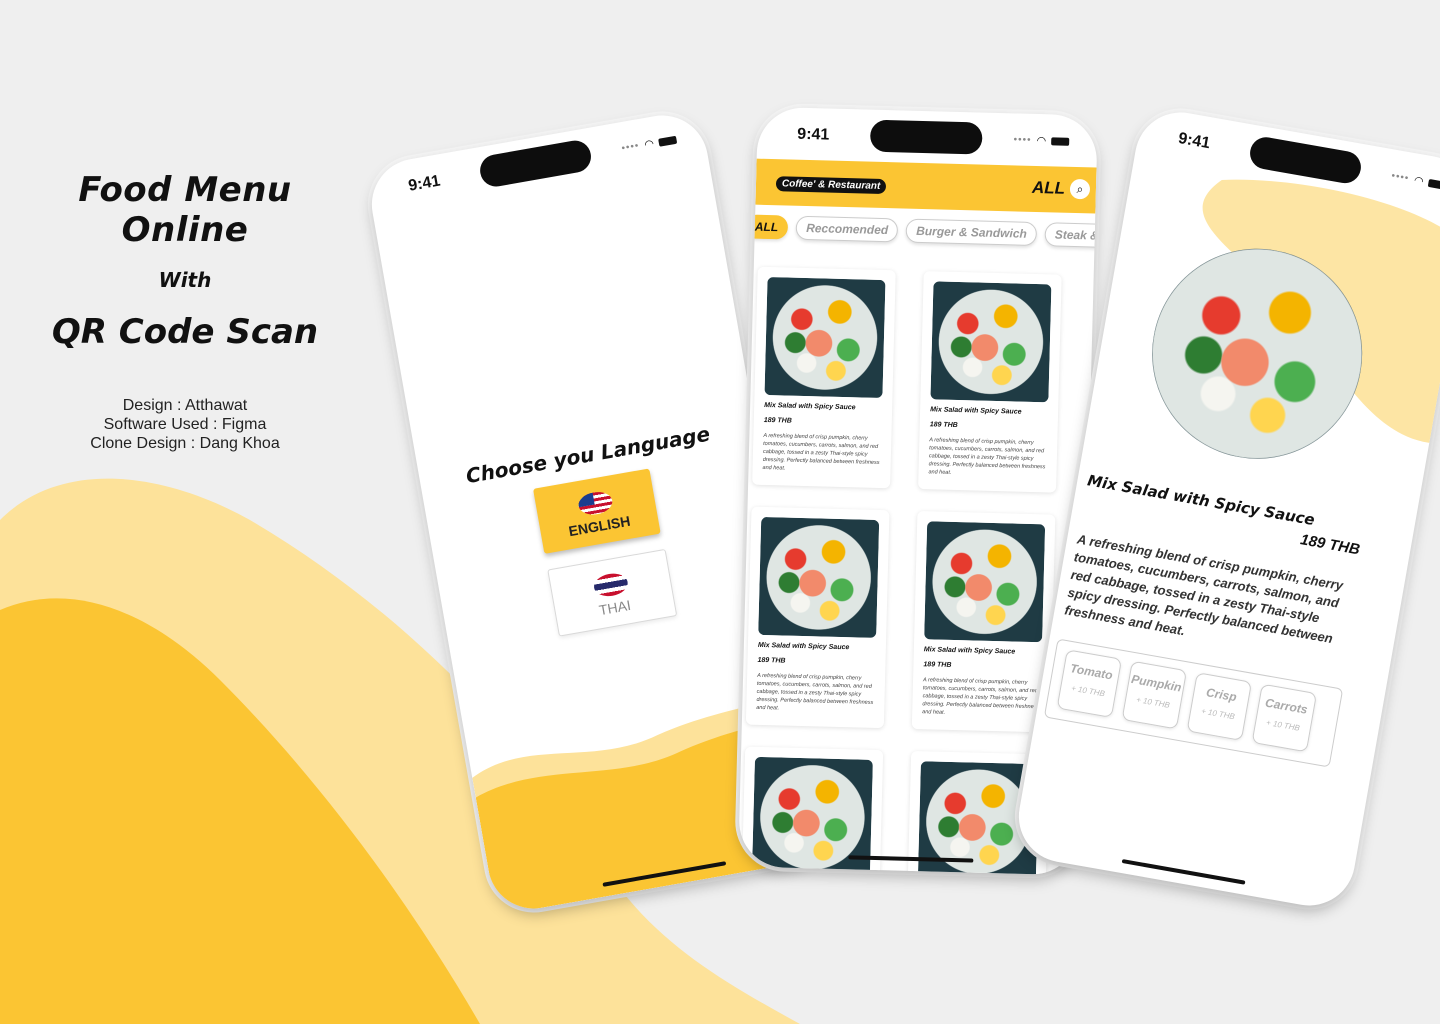 The height and width of the screenshot is (1024, 1440). I want to click on search-icon: ⌕, so click(1080, 189).